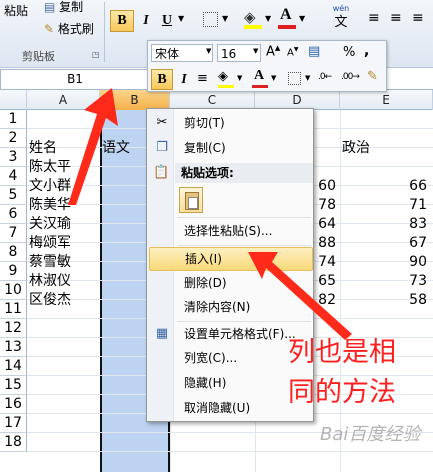  I want to click on arrow-to-column-header, so click(93, 146).